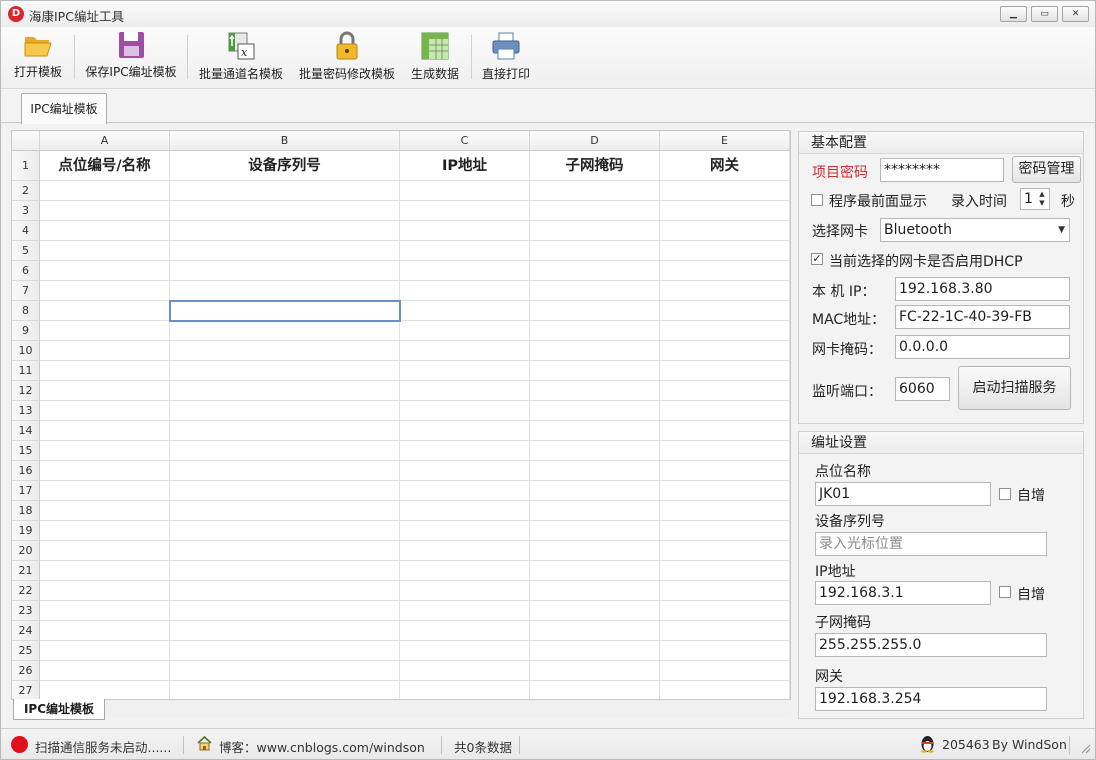 The image size is (1096, 760). What do you see at coordinates (26, 351) in the screenshot?
I see `row-header: 10` at bounding box center [26, 351].